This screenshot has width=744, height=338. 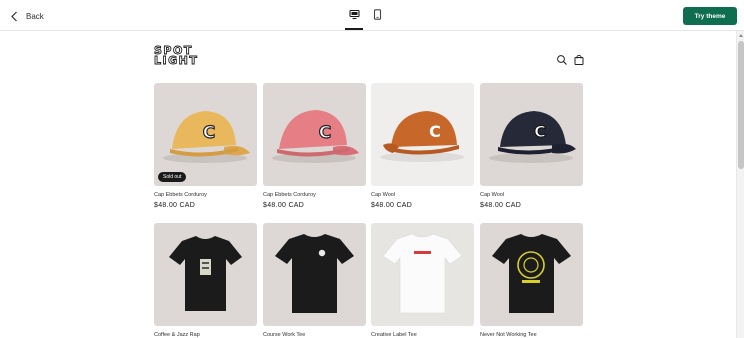 I want to click on scroll-up-arrow-icon, so click(x=741, y=35).